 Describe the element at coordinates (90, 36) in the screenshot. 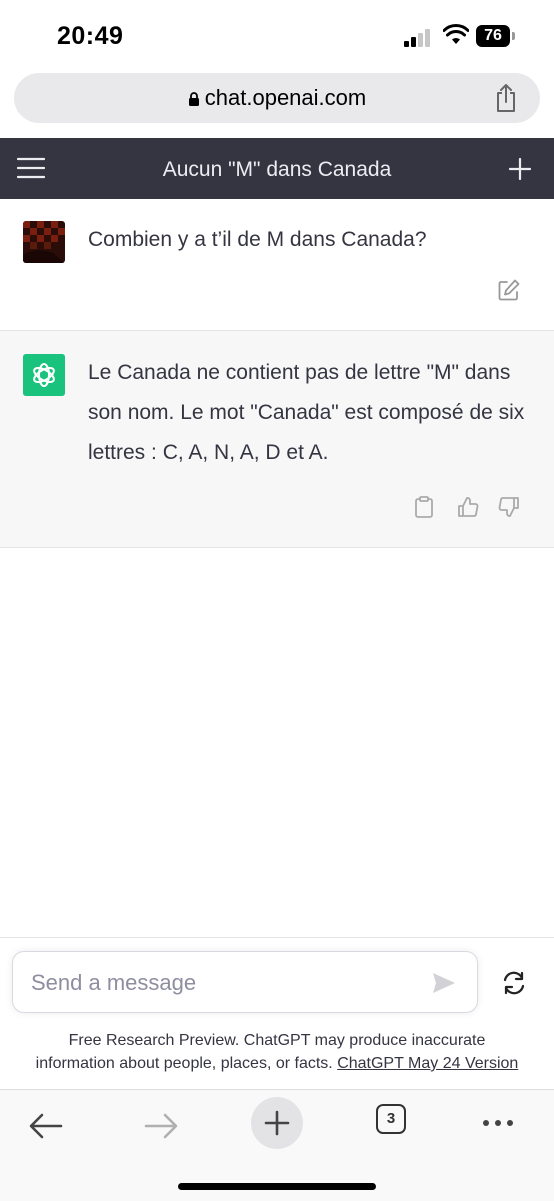

I see `status-time: 20:49` at that location.